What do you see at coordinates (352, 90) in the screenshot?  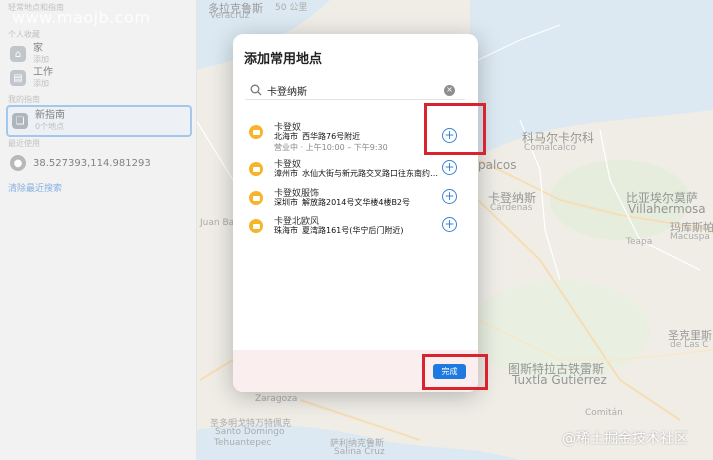 I see `search-input` at bounding box center [352, 90].